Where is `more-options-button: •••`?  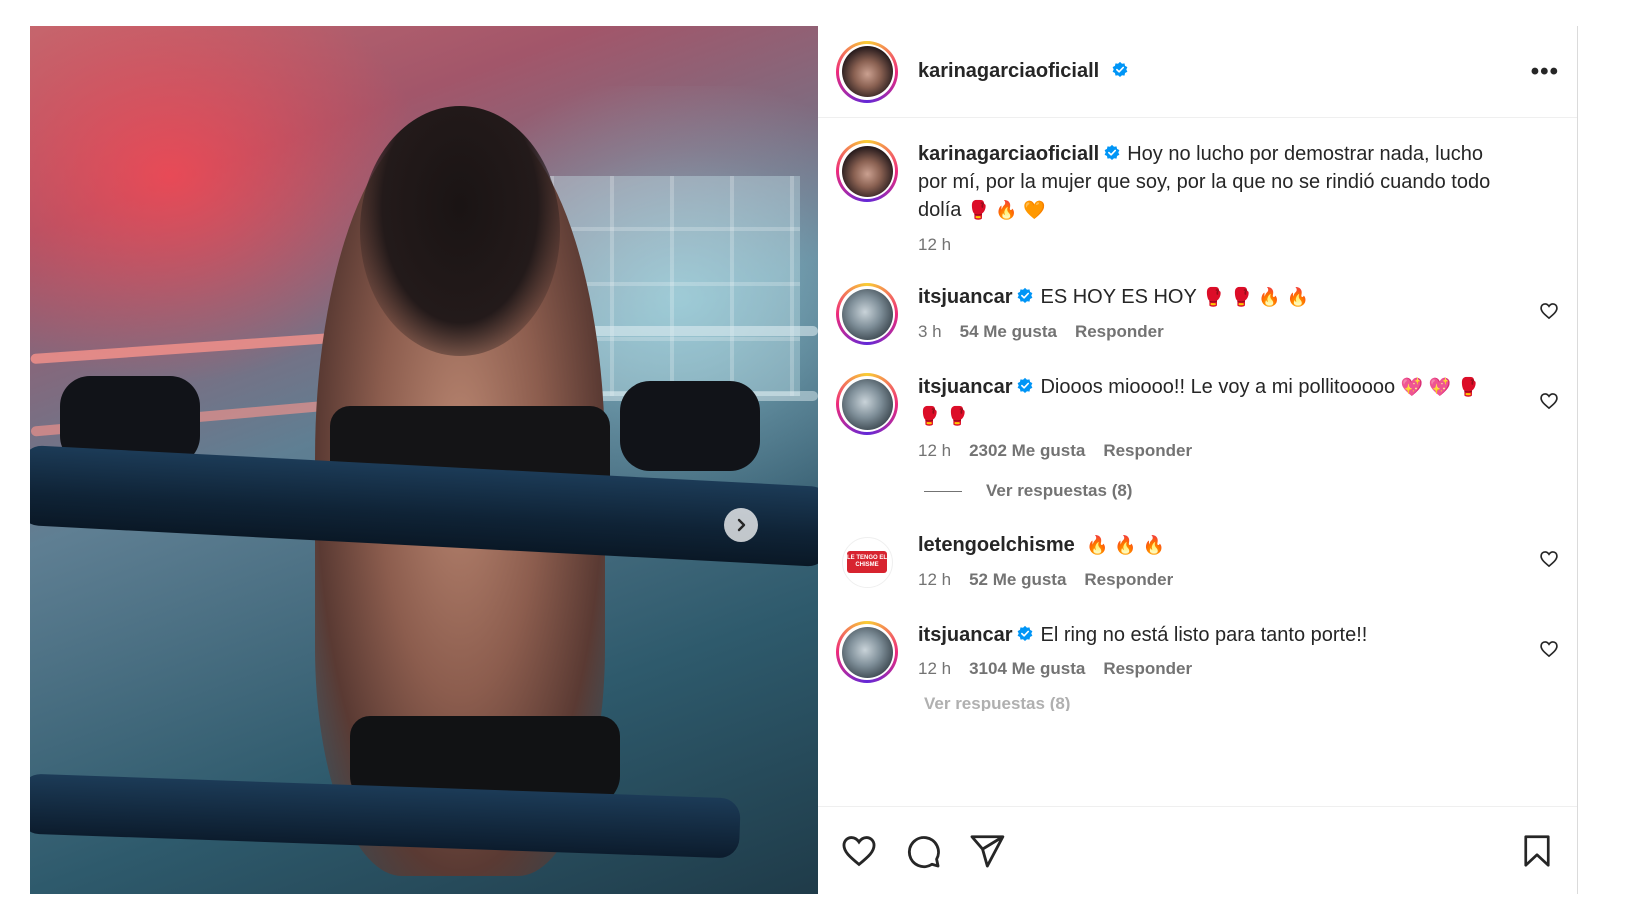 more-options-button: ••• is located at coordinates (1545, 71).